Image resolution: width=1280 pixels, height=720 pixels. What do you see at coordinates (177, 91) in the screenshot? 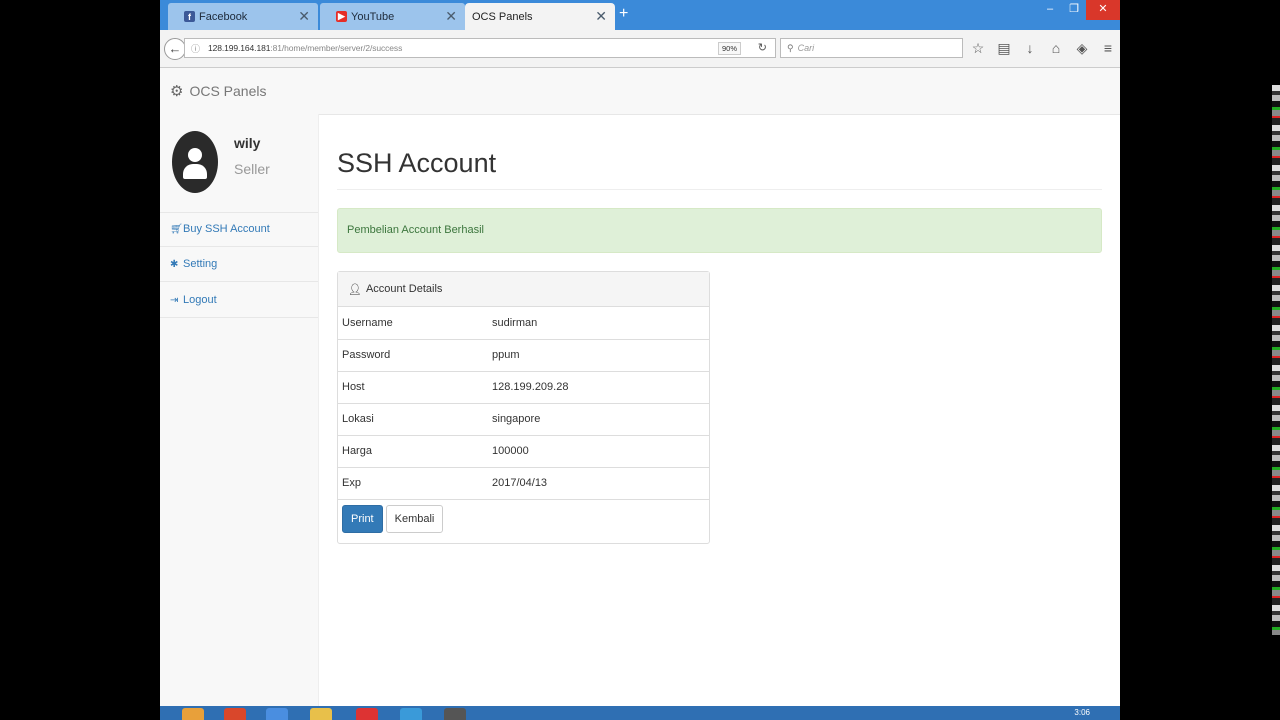
I see `dashboard-icon: ⚙` at bounding box center [177, 91].